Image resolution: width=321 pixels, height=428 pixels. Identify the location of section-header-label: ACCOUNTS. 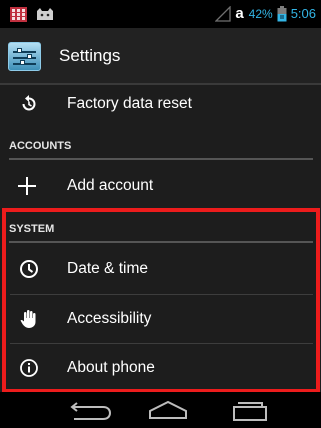
(40, 146).